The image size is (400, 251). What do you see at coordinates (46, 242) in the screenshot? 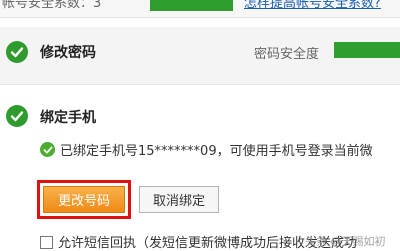
I see `sms-receipt-checkbox` at bounding box center [46, 242].